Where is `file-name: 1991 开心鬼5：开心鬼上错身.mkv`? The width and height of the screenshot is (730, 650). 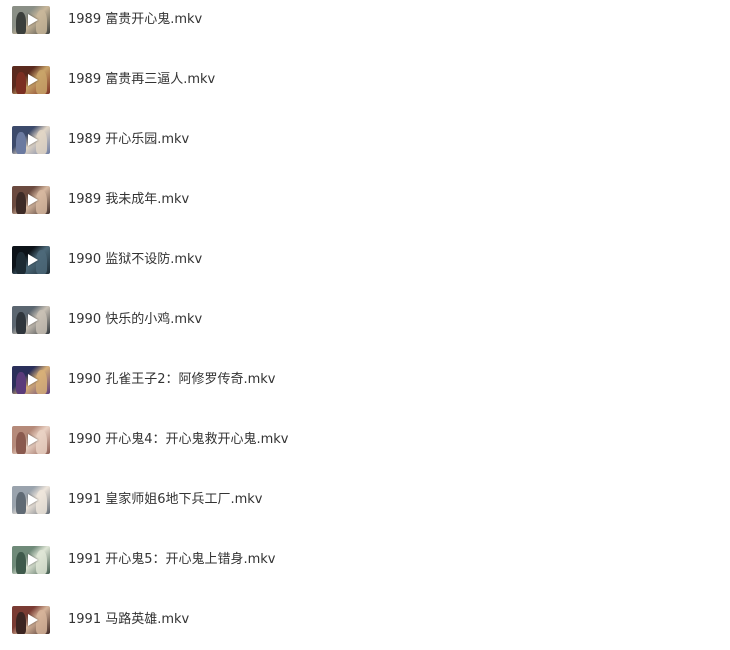 file-name: 1991 开心鬼5：开心鬼上错身.mkv is located at coordinates (172, 560).